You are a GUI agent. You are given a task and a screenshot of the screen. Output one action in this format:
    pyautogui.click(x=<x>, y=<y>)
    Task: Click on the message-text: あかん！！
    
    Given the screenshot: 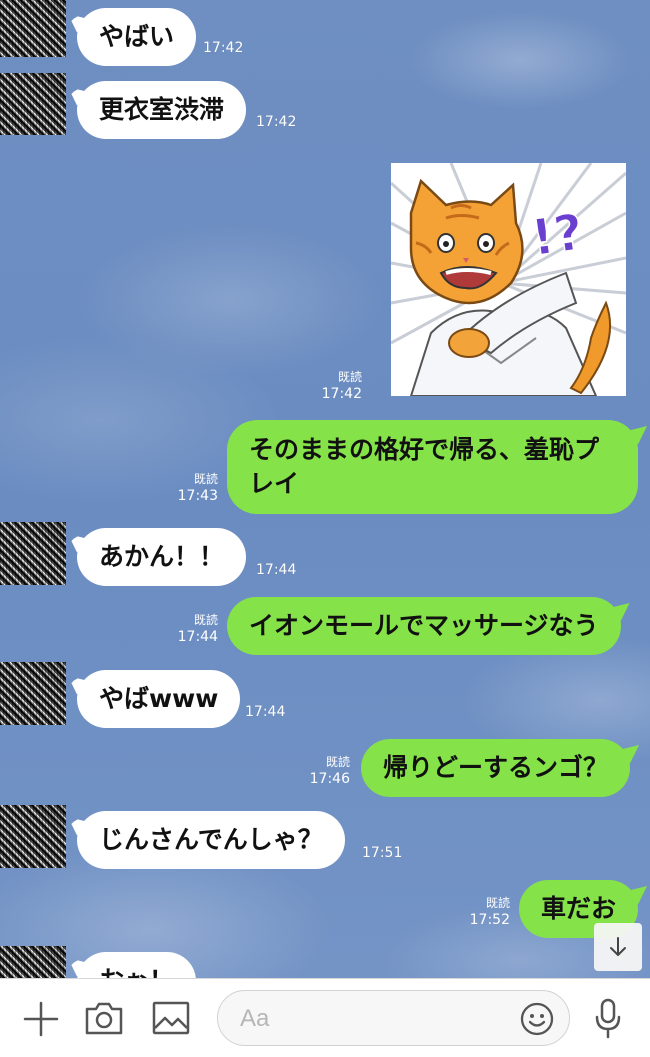 What is the action you would take?
    pyautogui.click(x=162, y=556)
    